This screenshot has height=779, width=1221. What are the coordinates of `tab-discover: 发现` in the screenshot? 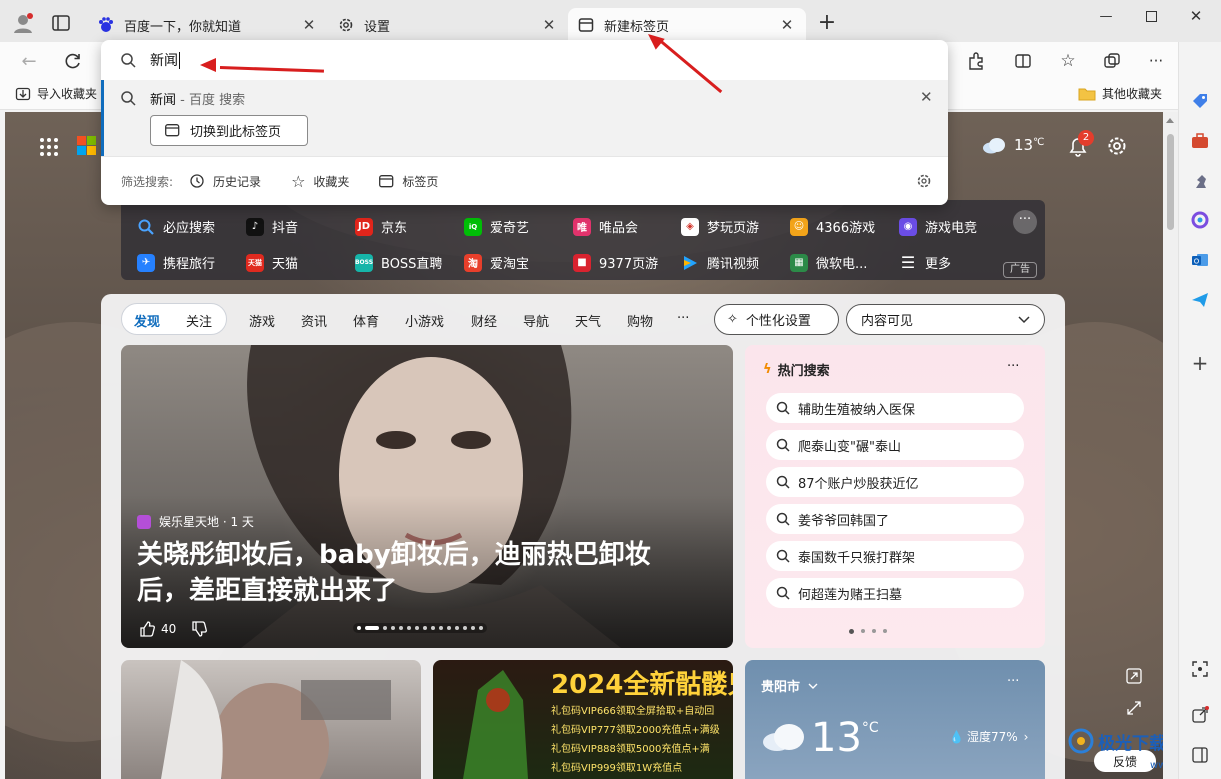 It's located at (147, 320).